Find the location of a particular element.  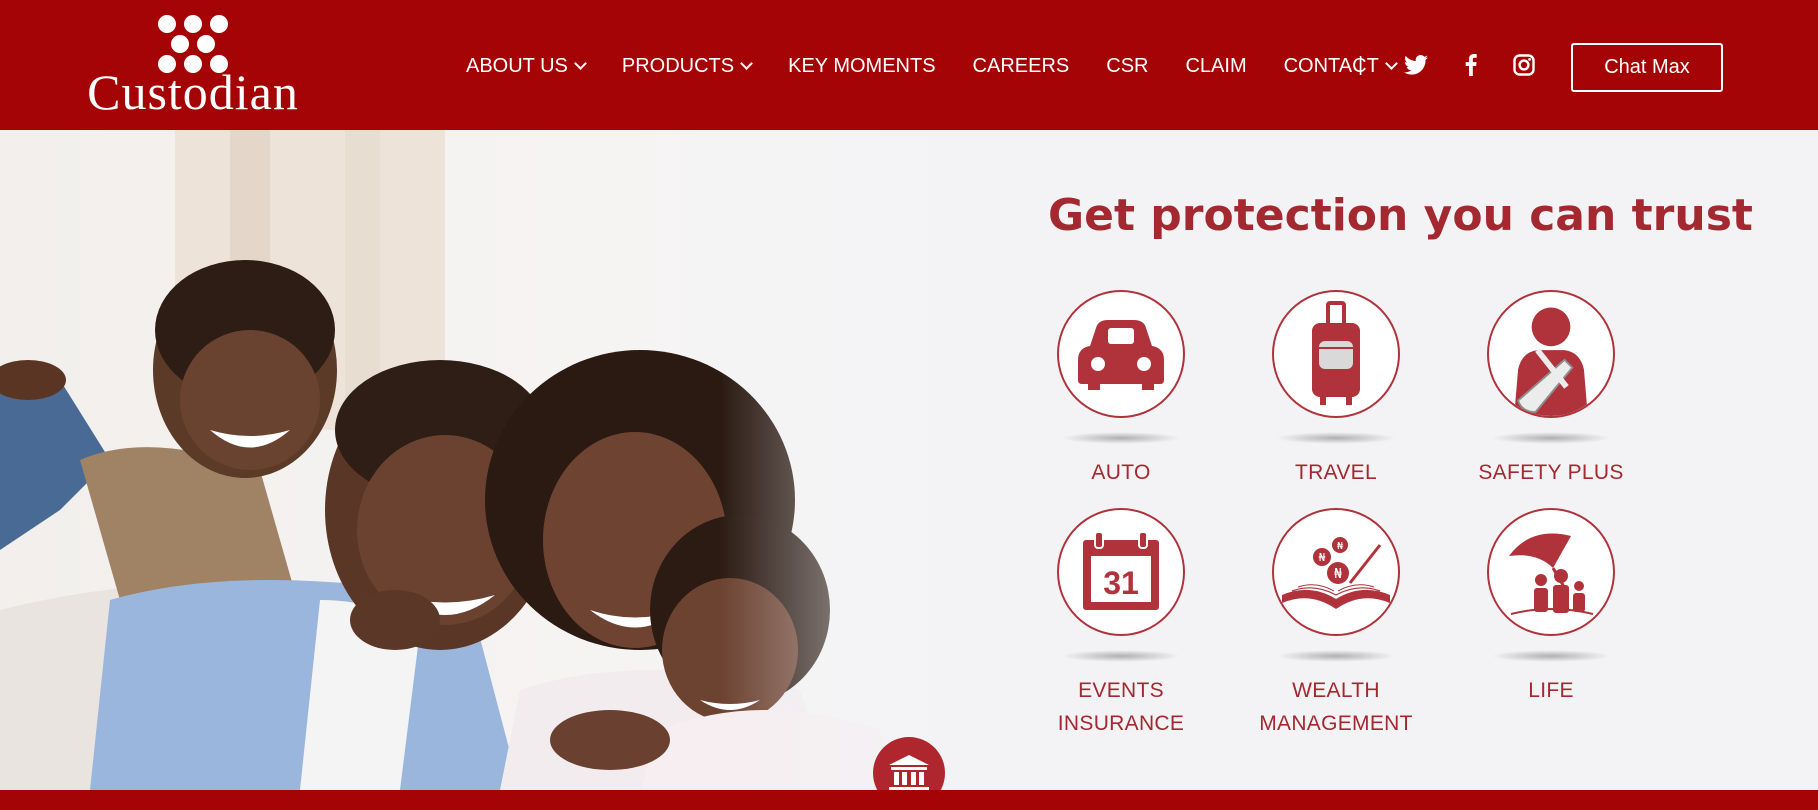

product-events-insurance-label: EVENTS INSURANCE is located at coordinates (1121, 707).